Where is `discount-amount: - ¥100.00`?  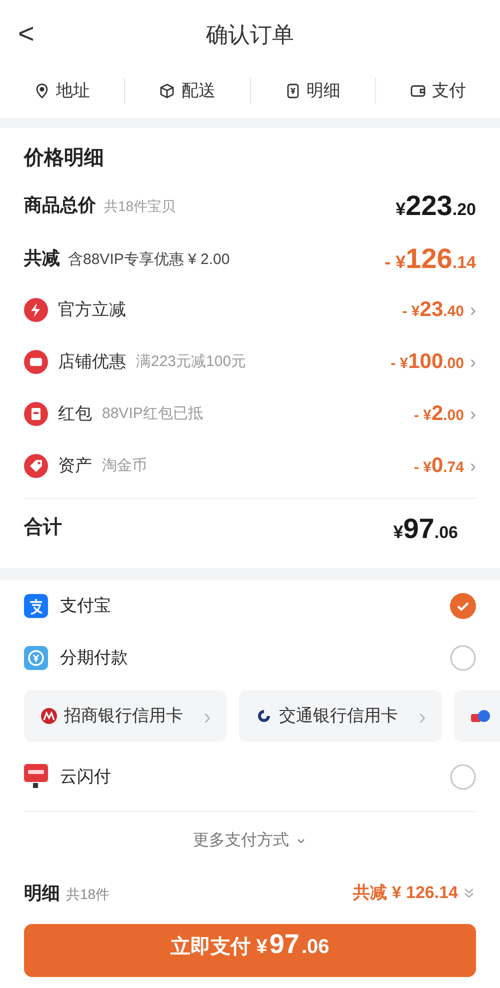
discount-amount: - ¥100.00 is located at coordinates (427, 361).